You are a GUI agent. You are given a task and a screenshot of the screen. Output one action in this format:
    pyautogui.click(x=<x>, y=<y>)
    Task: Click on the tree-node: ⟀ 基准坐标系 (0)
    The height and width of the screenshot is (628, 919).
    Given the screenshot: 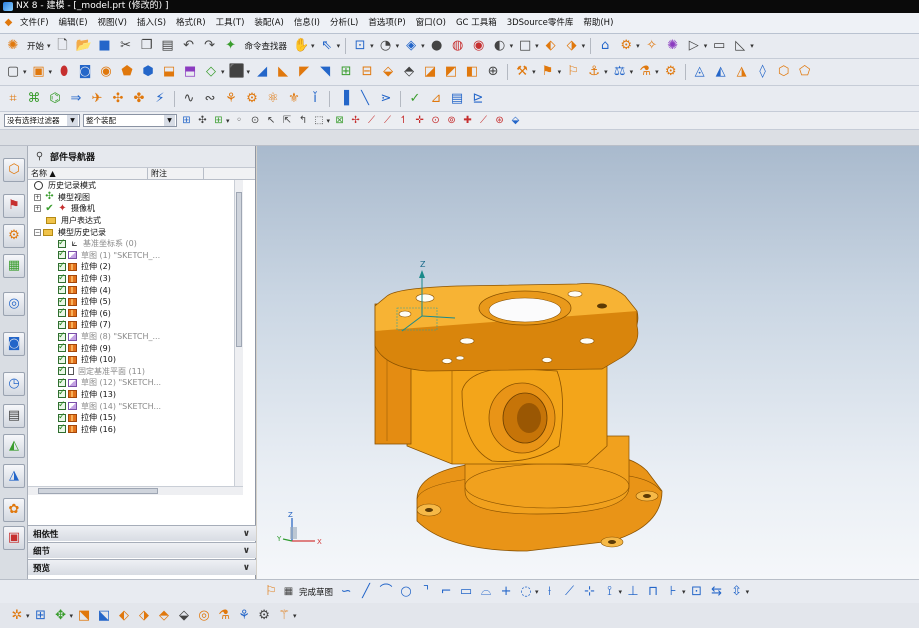 What is the action you would take?
    pyautogui.click(x=133, y=244)
    